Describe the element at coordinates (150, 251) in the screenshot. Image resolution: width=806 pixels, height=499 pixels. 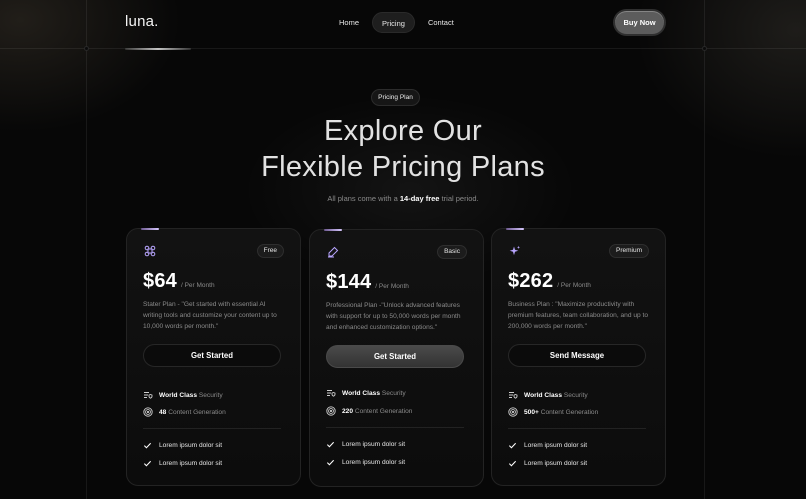
I see `command-icon` at that location.